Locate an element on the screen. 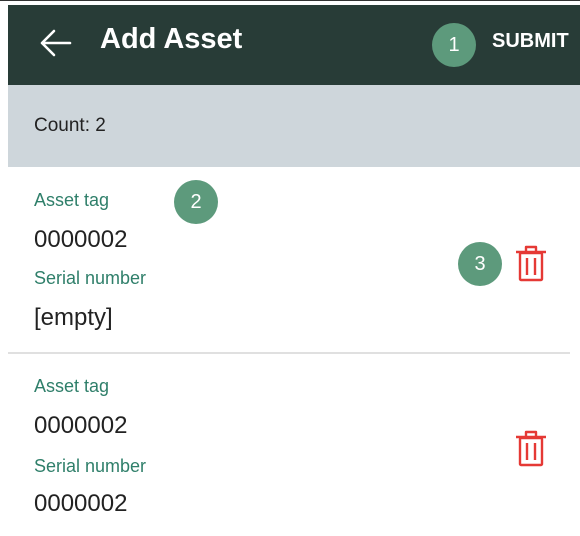 The image size is (580, 536). back-arrow-icon is located at coordinates (56, 43).